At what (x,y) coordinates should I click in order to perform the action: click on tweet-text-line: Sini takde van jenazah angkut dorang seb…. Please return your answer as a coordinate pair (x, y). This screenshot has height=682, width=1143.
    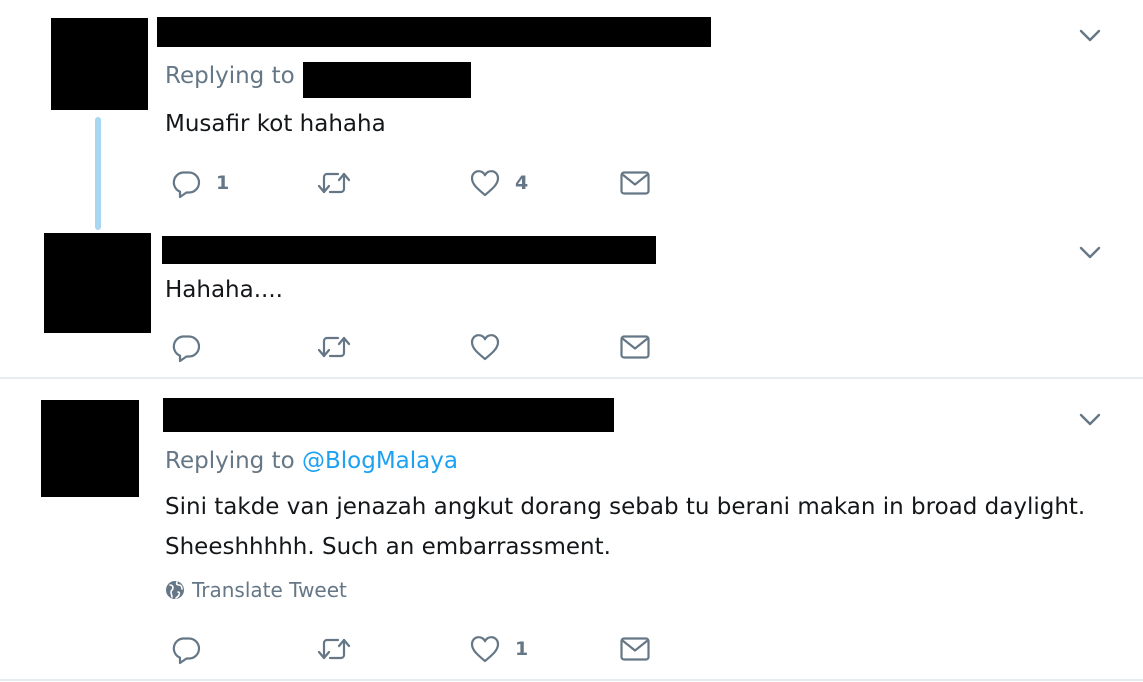
    Looking at the image, I should click on (625, 507).